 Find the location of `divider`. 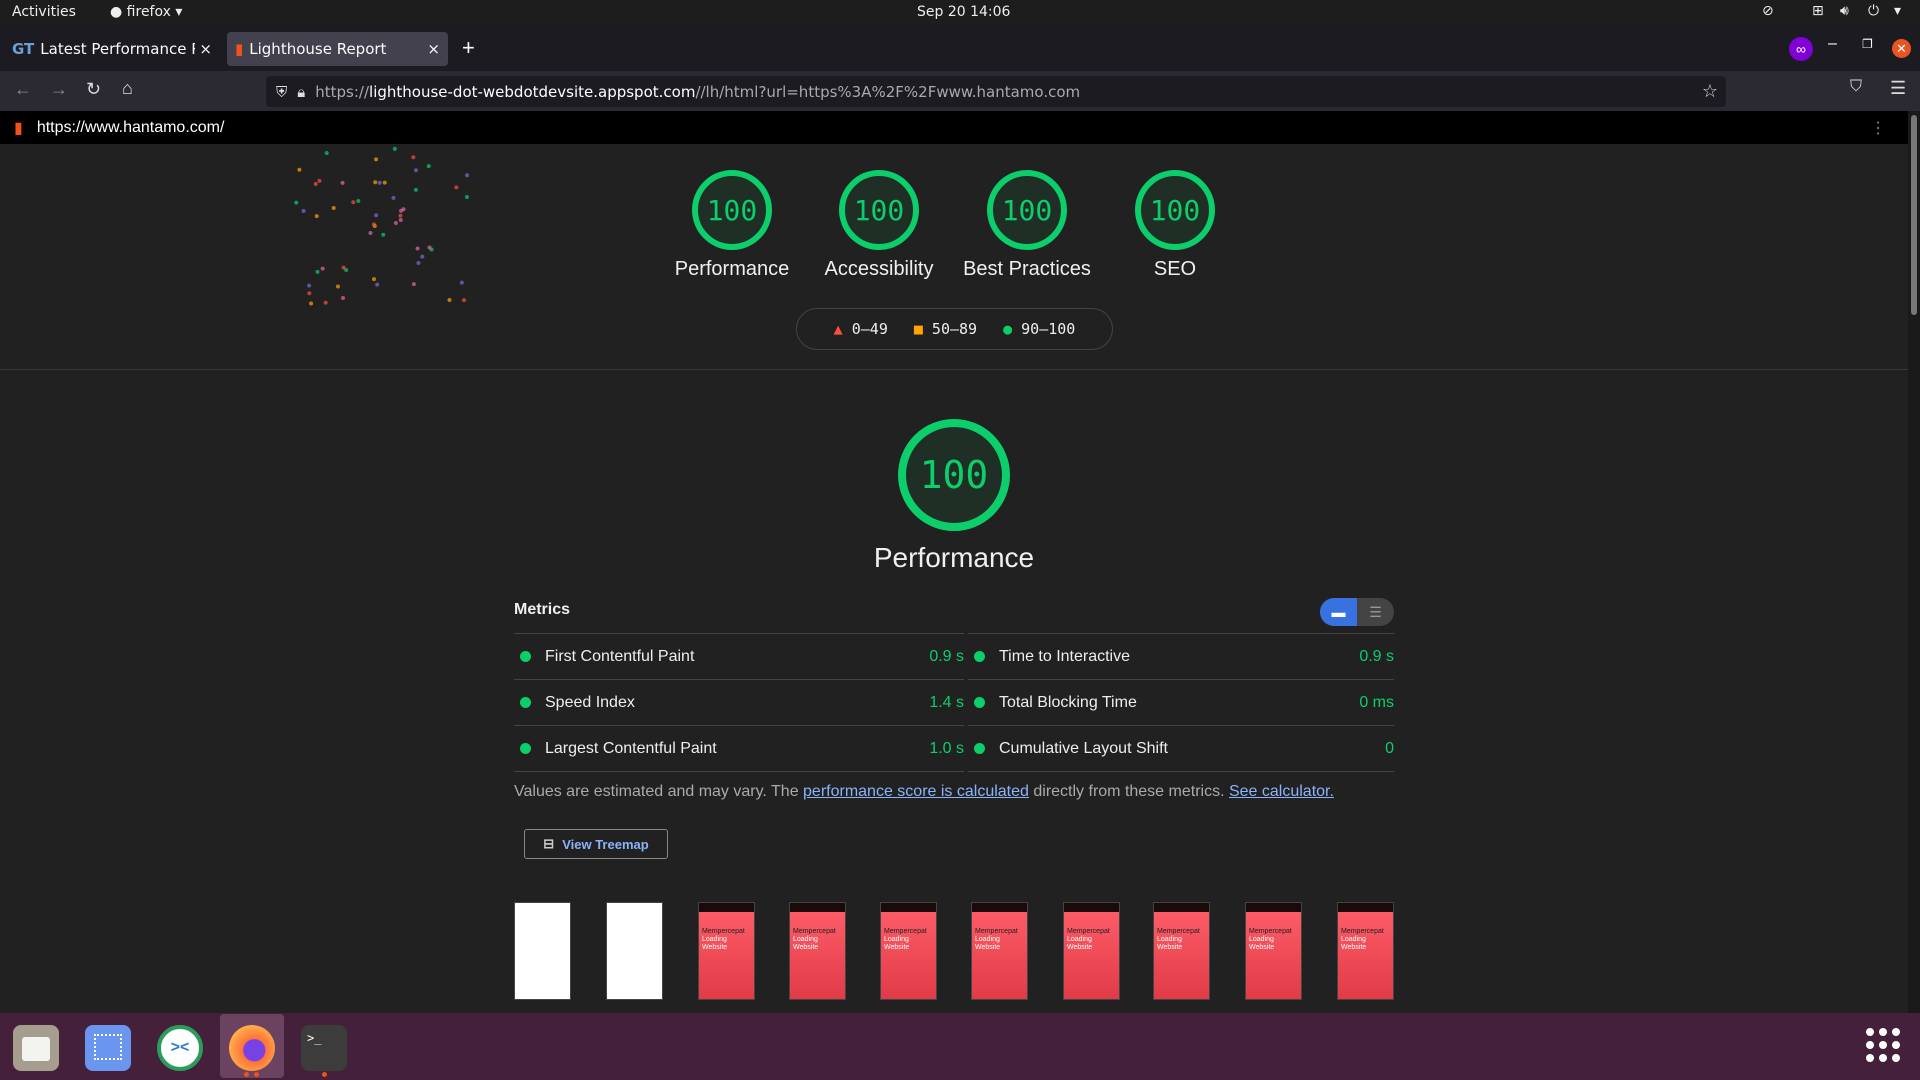

divider is located at coordinates (954, 369).